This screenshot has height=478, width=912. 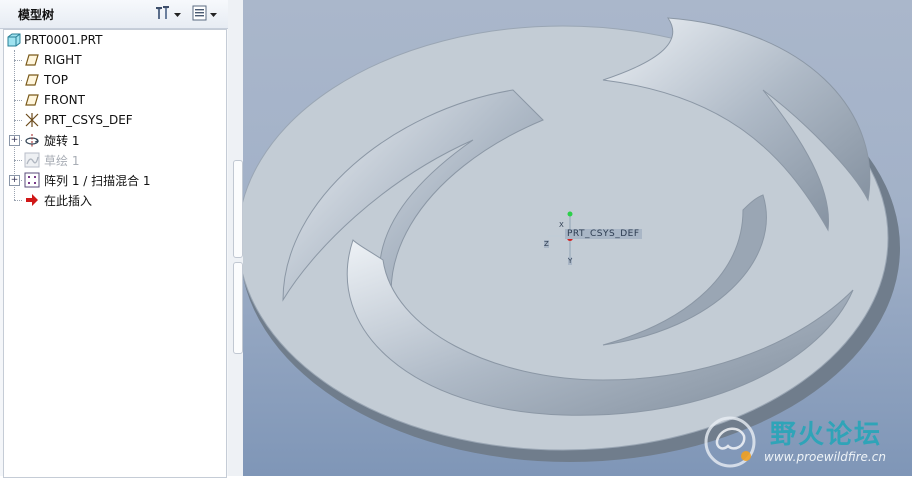 I want to click on tree-item-insert-here: 在此插入, so click(x=114, y=200).